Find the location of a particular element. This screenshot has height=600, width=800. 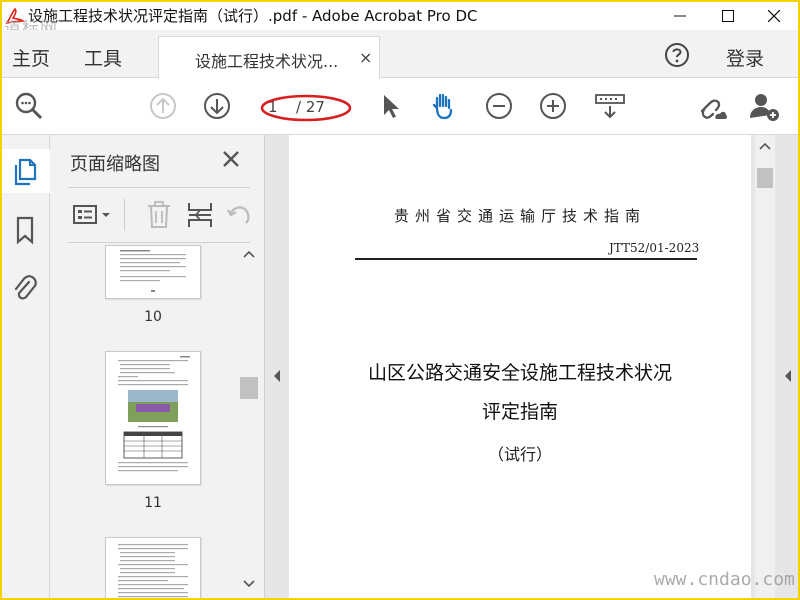

panel-toolbar is located at coordinates (163, 215).